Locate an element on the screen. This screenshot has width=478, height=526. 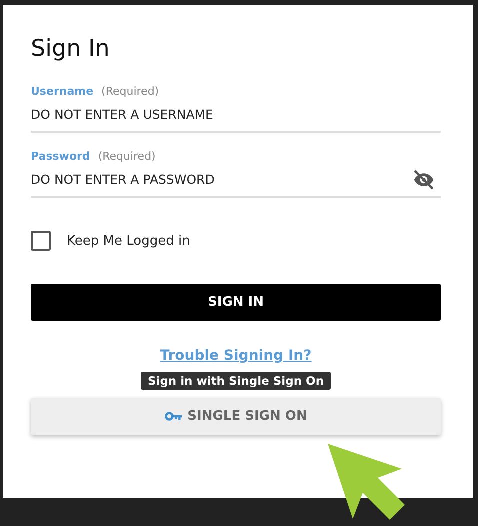
sign-in-button: SIGN IN is located at coordinates (236, 302).